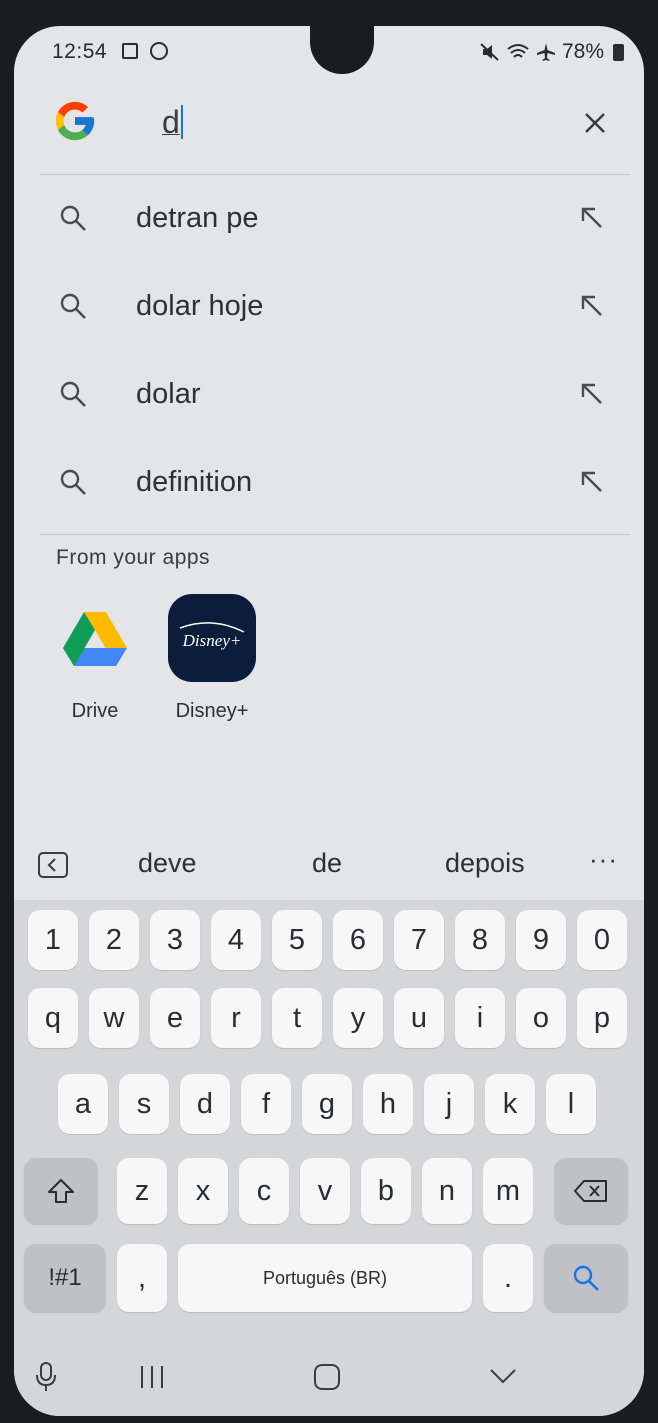  I want to click on word-suggestion: depois, so click(485, 863).